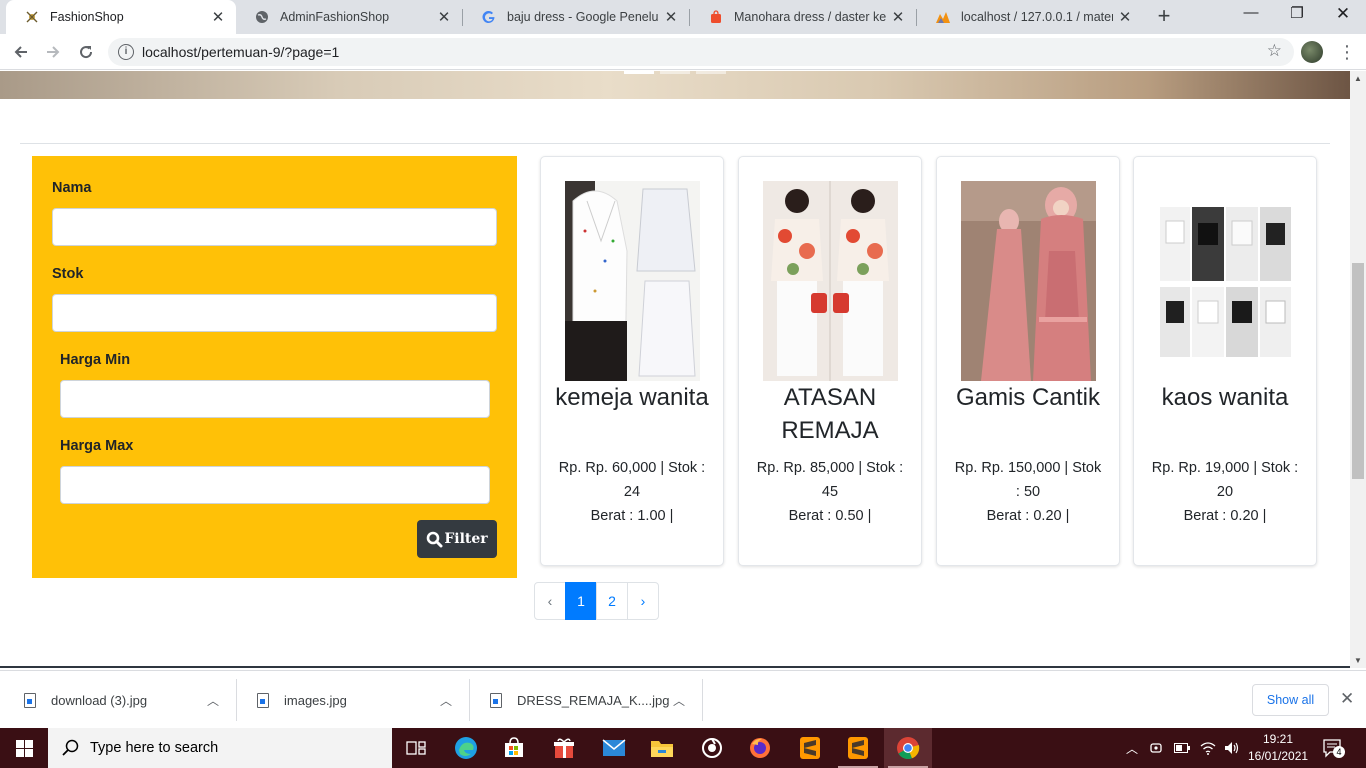  What do you see at coordinates (1347, 52) in the screenshot?
I see `chrome-menu-icon: ⋮` at bounding box center [1347, 52].